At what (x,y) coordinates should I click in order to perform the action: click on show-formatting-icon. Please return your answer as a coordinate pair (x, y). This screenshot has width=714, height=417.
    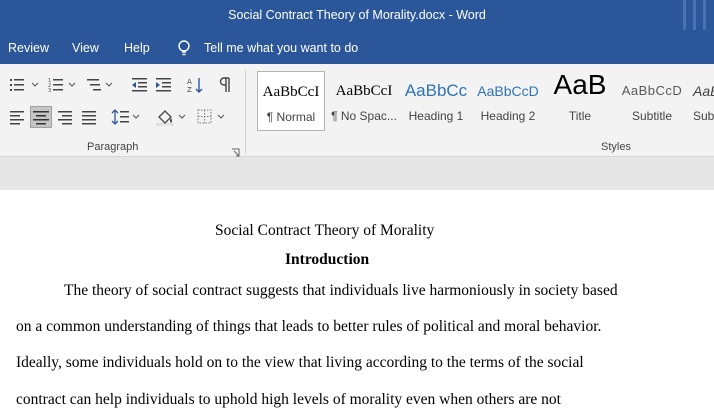
    Looking at the image, I should click on (227, 85).